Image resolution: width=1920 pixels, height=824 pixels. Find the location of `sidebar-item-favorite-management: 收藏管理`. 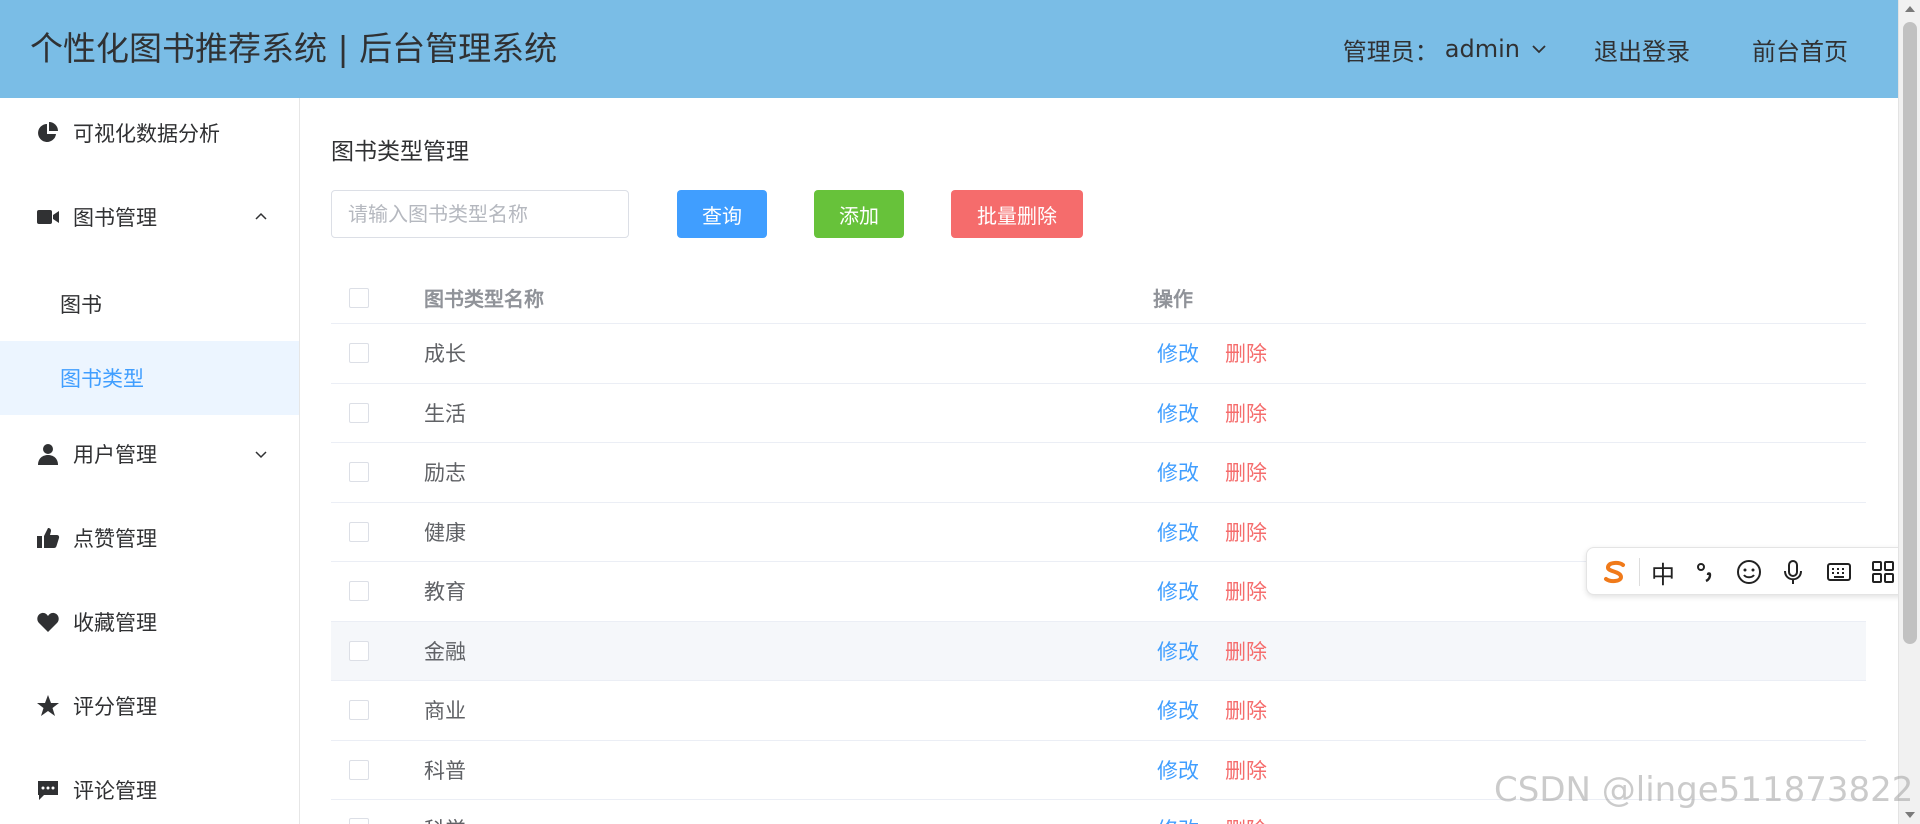

sidebar-item-favorite-management: 收藏管理 is located at coordinates (149, 622).